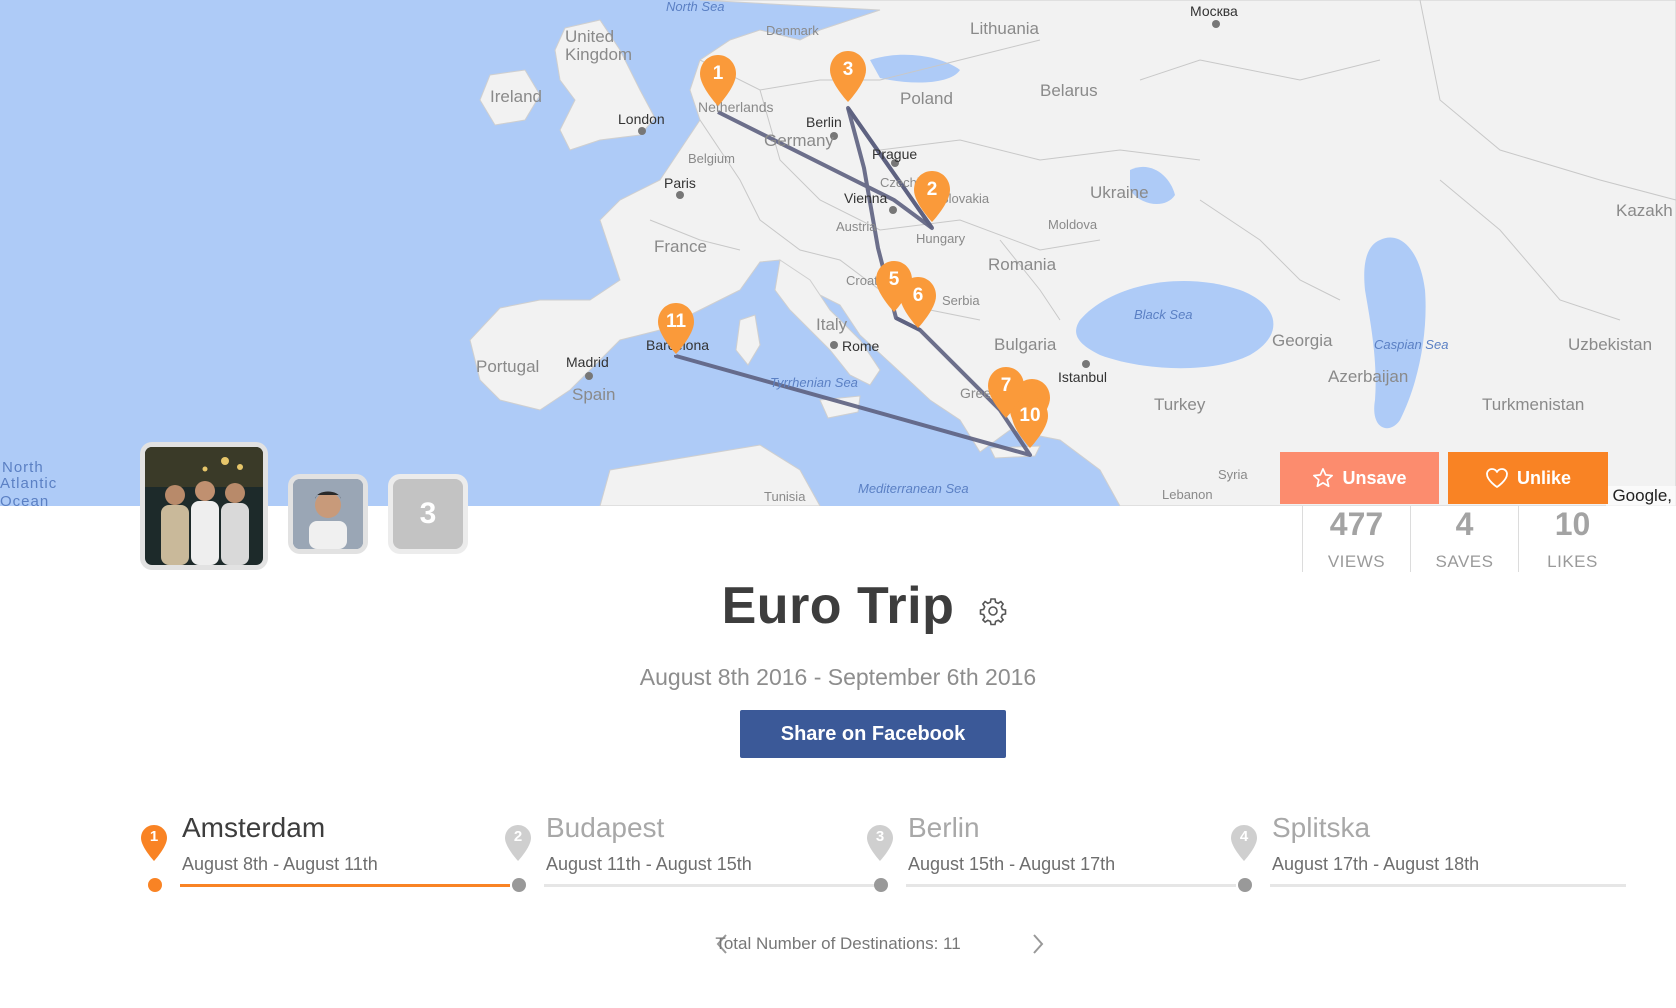 Image resolution: width=1676 pixels, height=1008 pixels. What do you see at coordinates (799, 140) in the screenshot?
I see `map-country-germany: Germany` at bounding box center [799, 140].